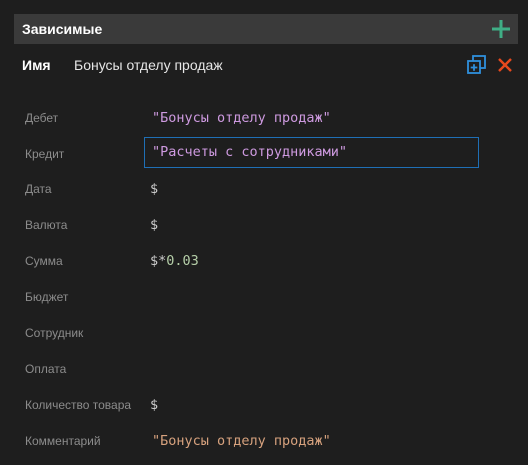 This screenshot has height=465, width=528. What do you see at coordinates (46, 225) in the screenshot?
I see `field-label-currency: Валюта` at bounding box center [46, 225].